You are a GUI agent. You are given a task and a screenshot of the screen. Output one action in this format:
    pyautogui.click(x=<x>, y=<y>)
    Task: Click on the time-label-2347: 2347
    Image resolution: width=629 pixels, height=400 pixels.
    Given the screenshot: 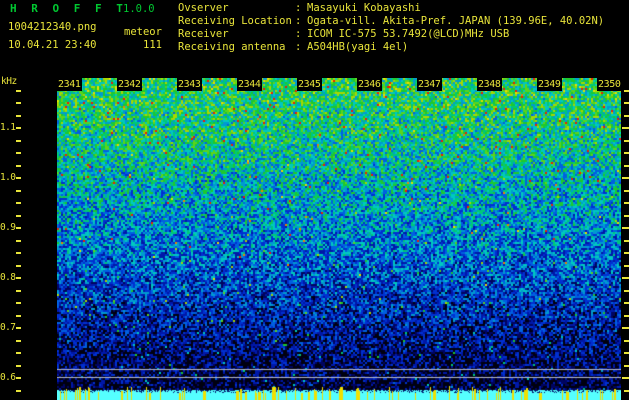 What is the action you would take?
    pyautogui.click(x=430, y=84)
    